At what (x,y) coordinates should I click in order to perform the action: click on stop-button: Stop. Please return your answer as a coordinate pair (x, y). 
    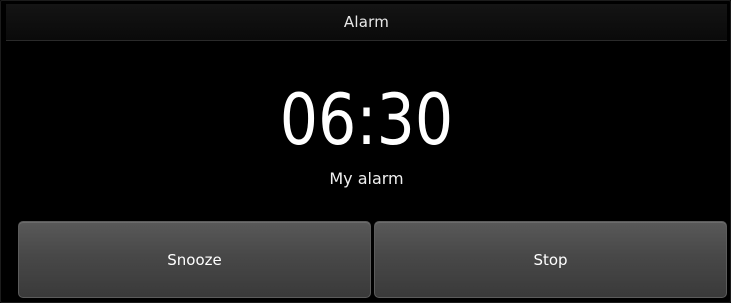
    Looking at the image, I should click on (550, 259).